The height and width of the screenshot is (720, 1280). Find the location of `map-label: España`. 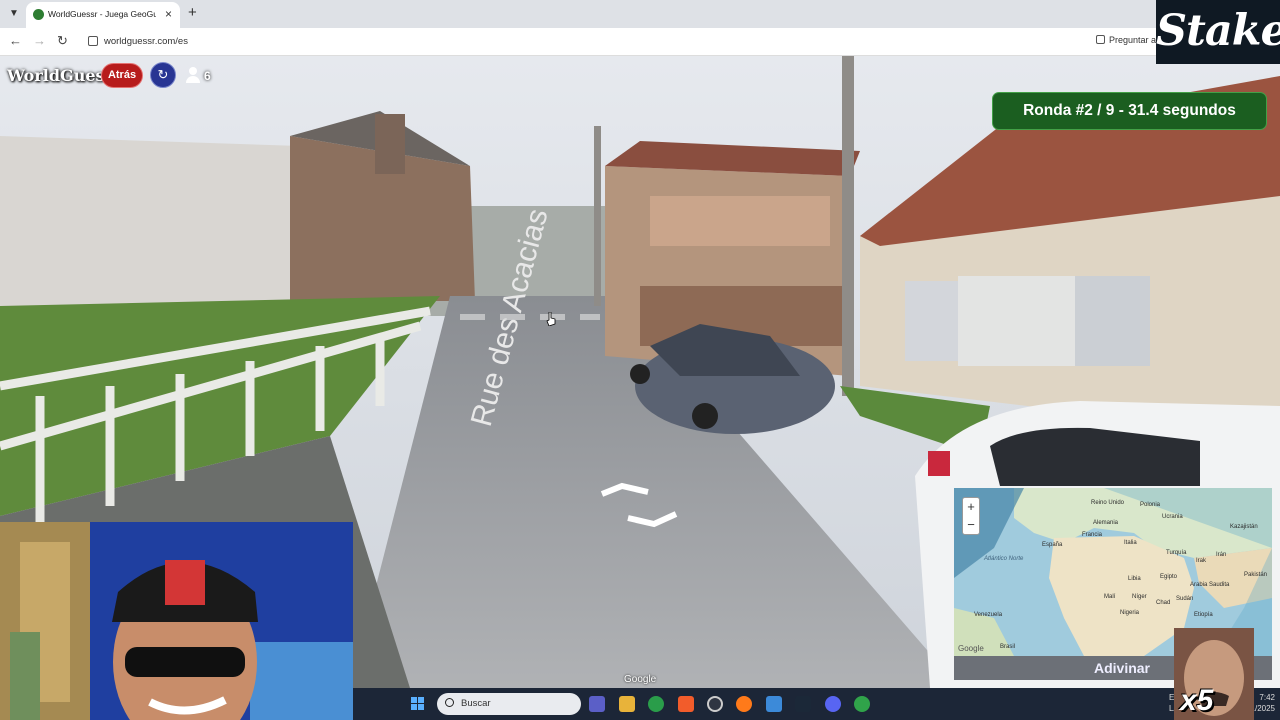

map-label: España is located at coordinates (1052, 545).